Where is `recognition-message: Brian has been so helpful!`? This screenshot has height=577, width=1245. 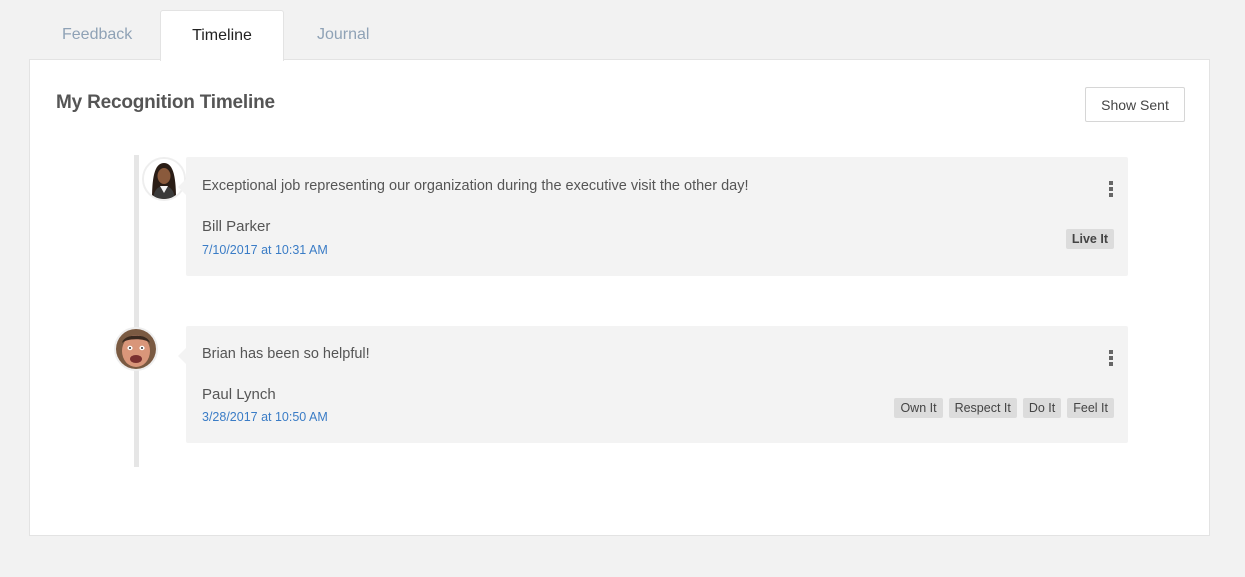
recognition-message: Brian has been so helpful! is located at coordinates (286, 354).